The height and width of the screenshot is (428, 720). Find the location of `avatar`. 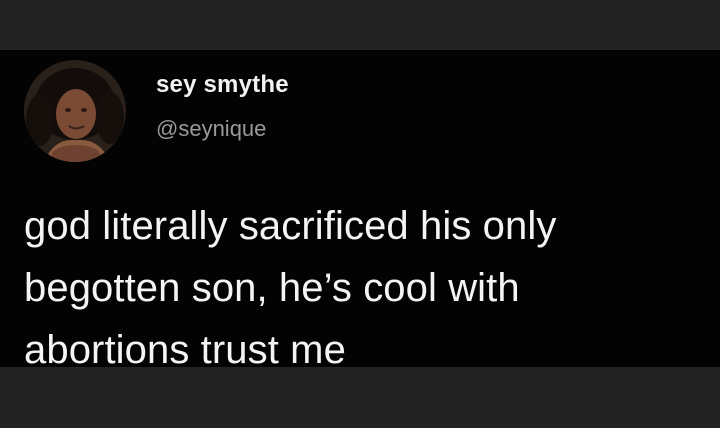

avatar is located at coordinates (75, 111).